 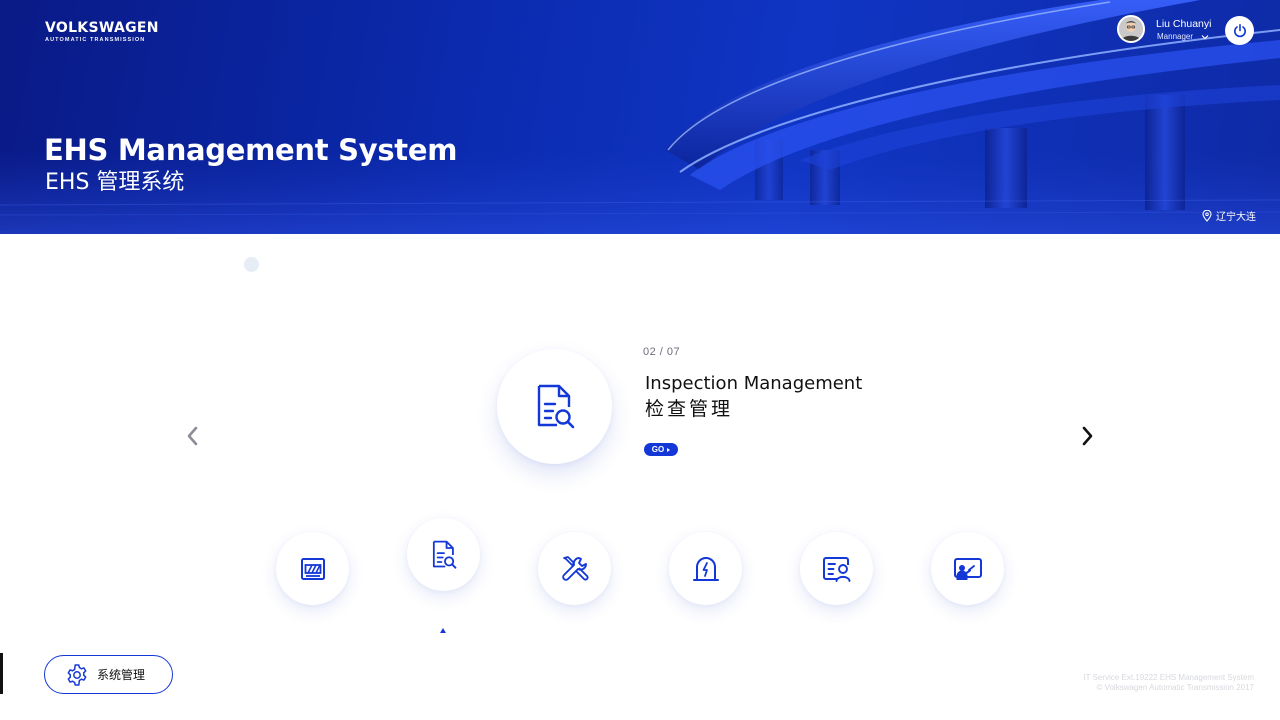 I want to click on power-icon, so click(x=1239, y=30).